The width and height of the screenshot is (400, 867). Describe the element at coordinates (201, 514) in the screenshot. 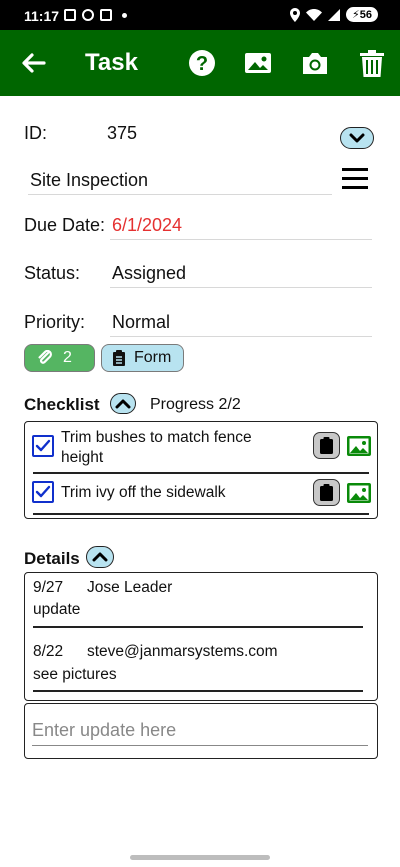

I see `checklist-divider` at that location.